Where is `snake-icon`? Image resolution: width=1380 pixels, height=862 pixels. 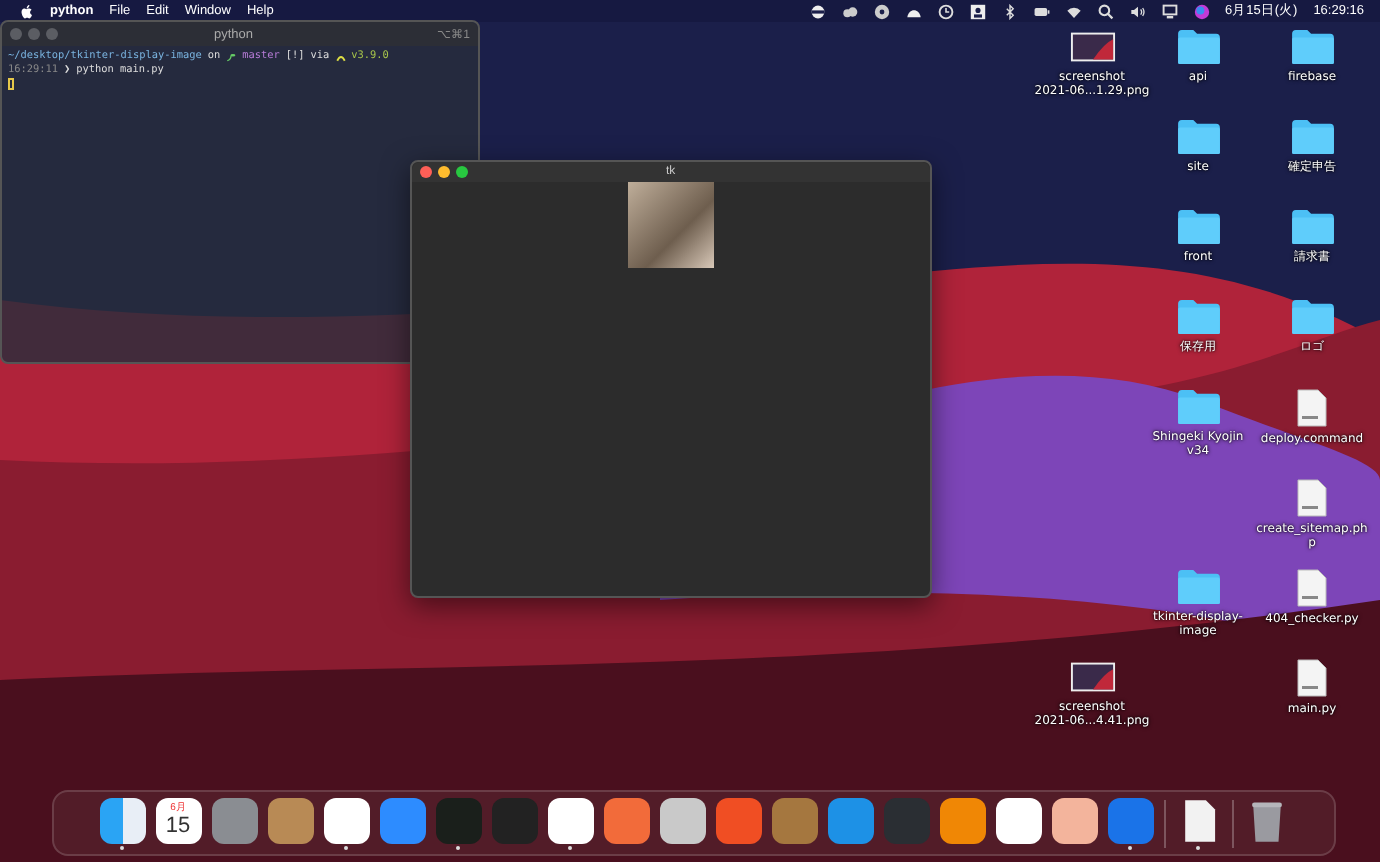
snake-icon is located at coordinates (340, 57).